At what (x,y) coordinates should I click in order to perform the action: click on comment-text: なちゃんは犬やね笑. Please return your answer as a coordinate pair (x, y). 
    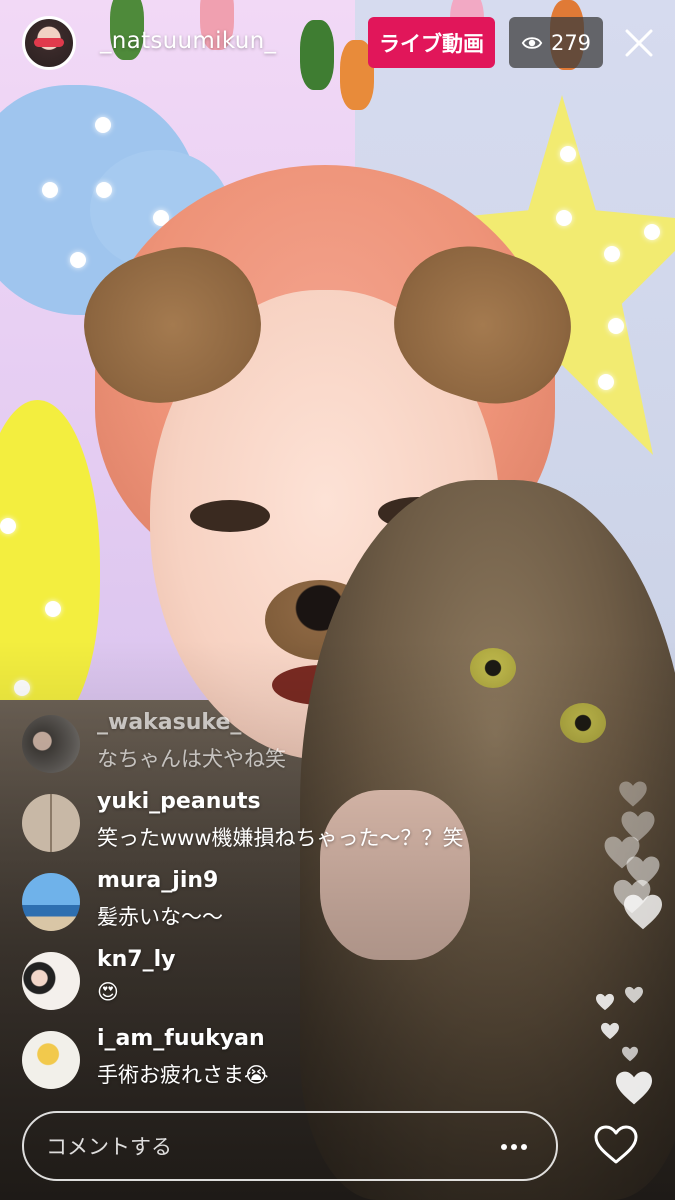
    Looking at the image, I should click on (191, 759).